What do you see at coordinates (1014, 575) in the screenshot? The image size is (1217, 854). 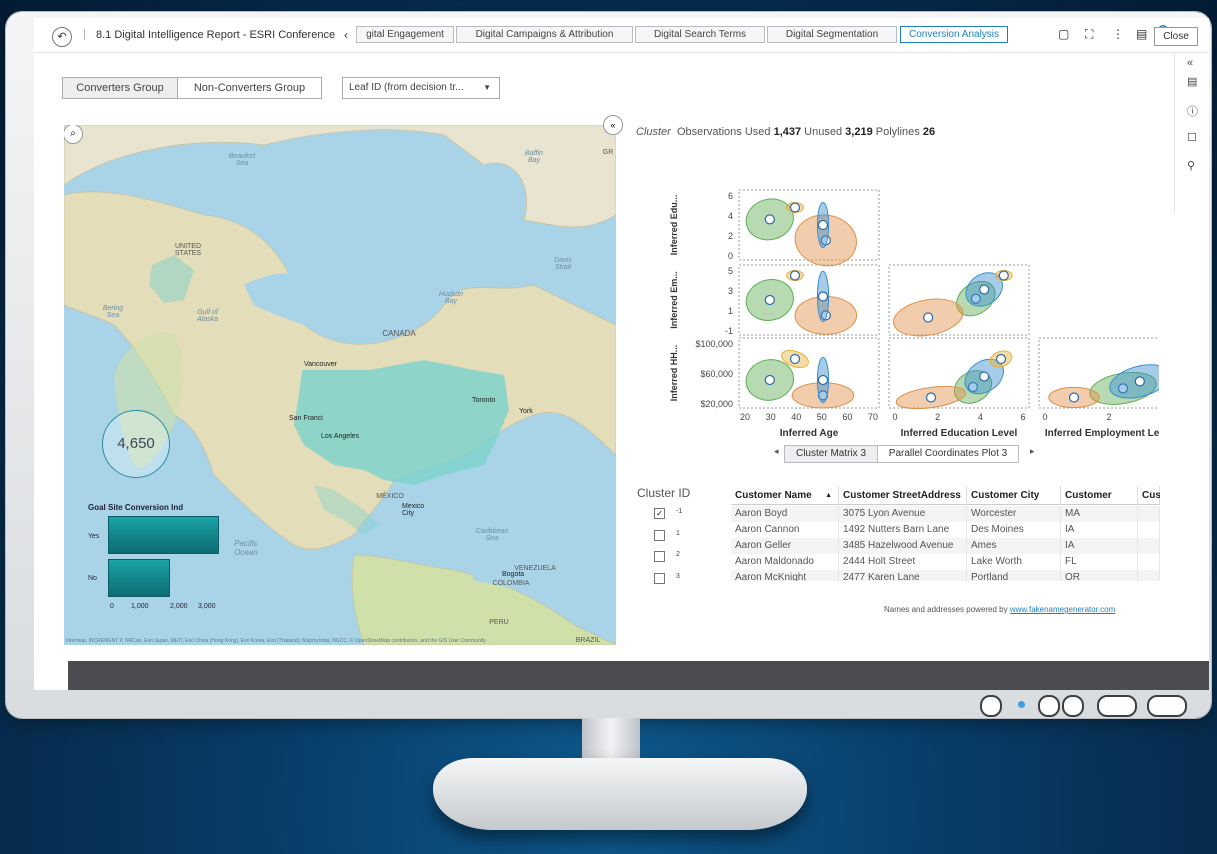 I see `table-cell: Portland` at bounding box center [1014, 575].